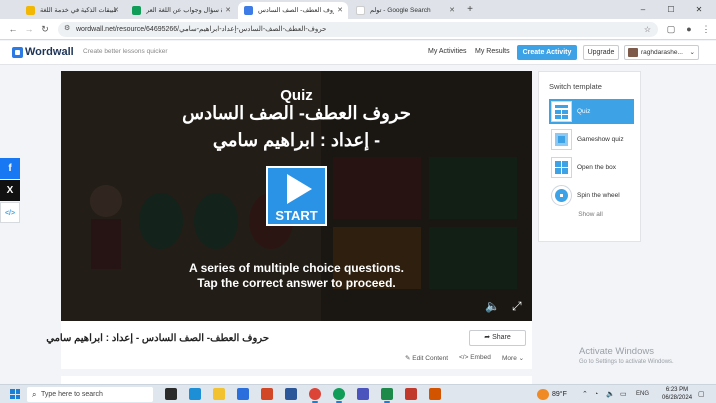  Describe the element at coordinates (596, 394) in the screenshot. I see `network-icon: ◔` at that location.